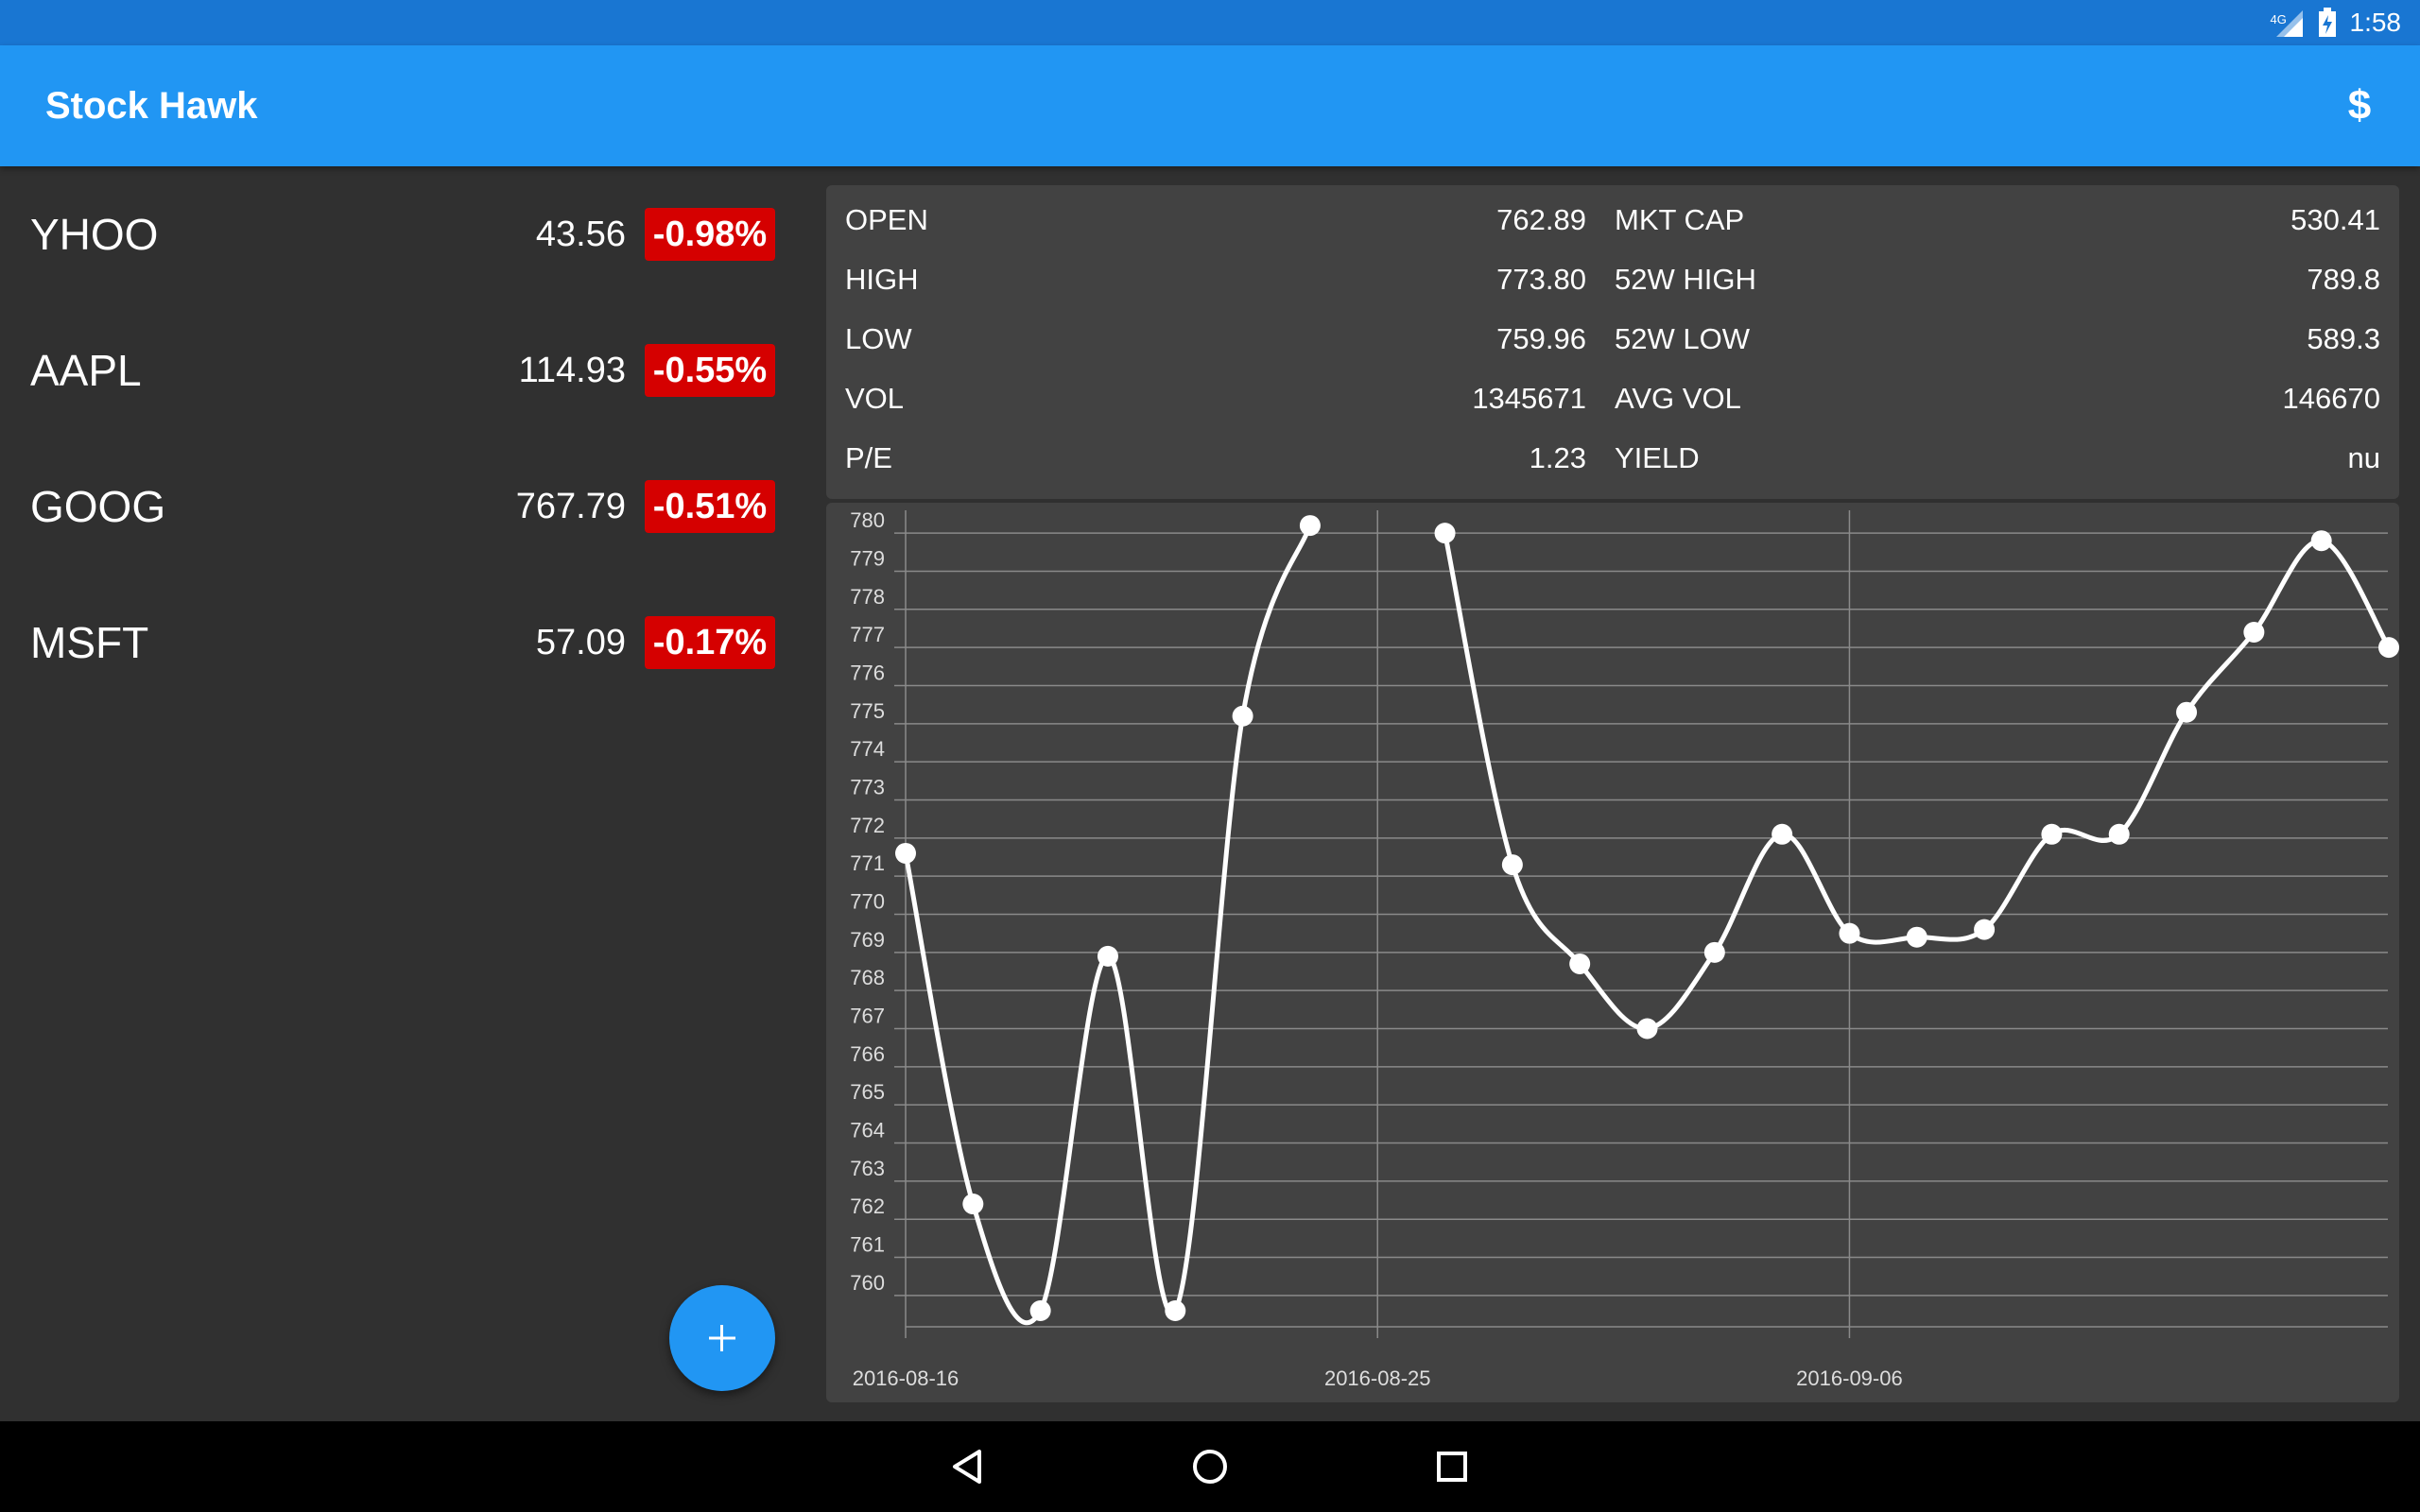  I want to click on stock-symbol: MSFT, so click(89, 642).